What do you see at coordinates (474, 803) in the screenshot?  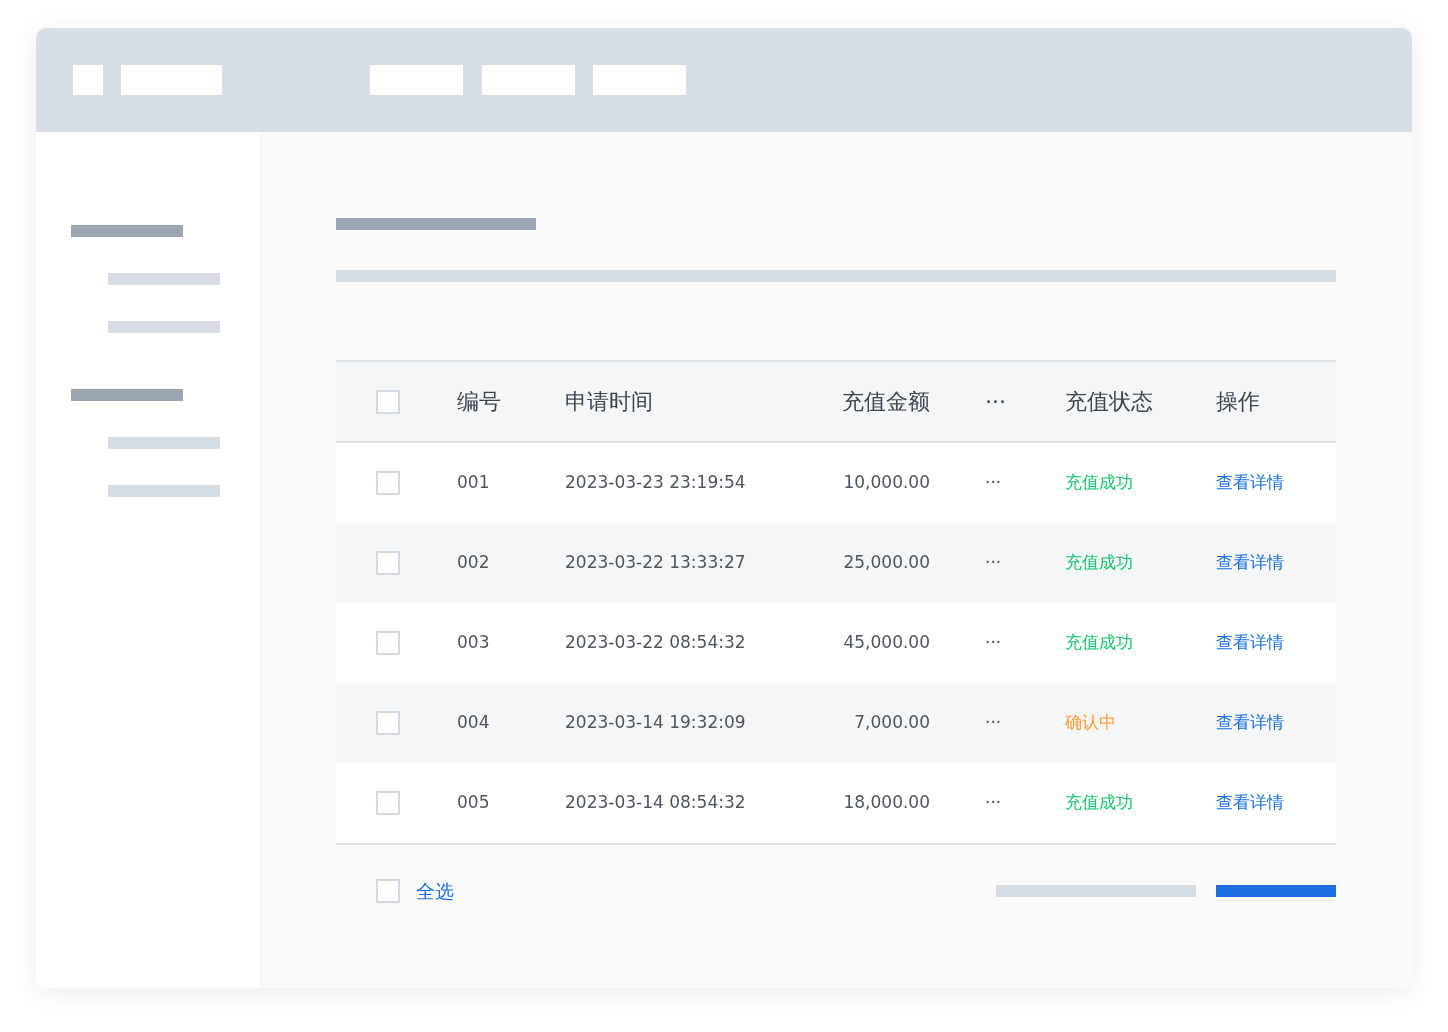 I see `table-cell-text: 005` at bounding box center [474, 803].